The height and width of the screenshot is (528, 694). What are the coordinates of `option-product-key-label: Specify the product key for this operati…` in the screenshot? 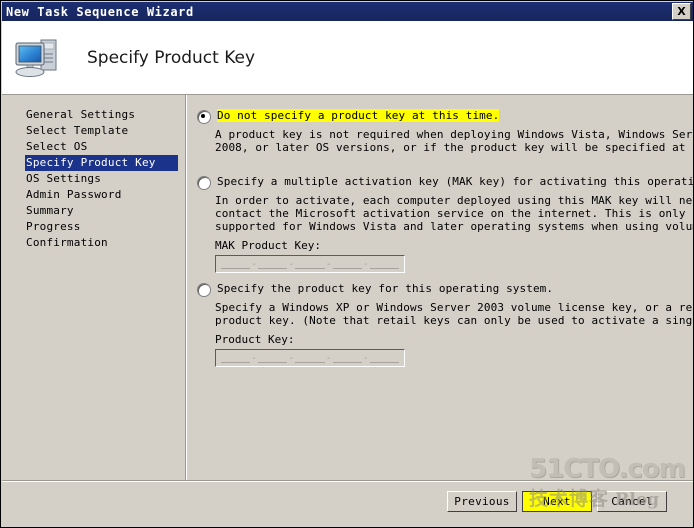 It's located at (385, 288).